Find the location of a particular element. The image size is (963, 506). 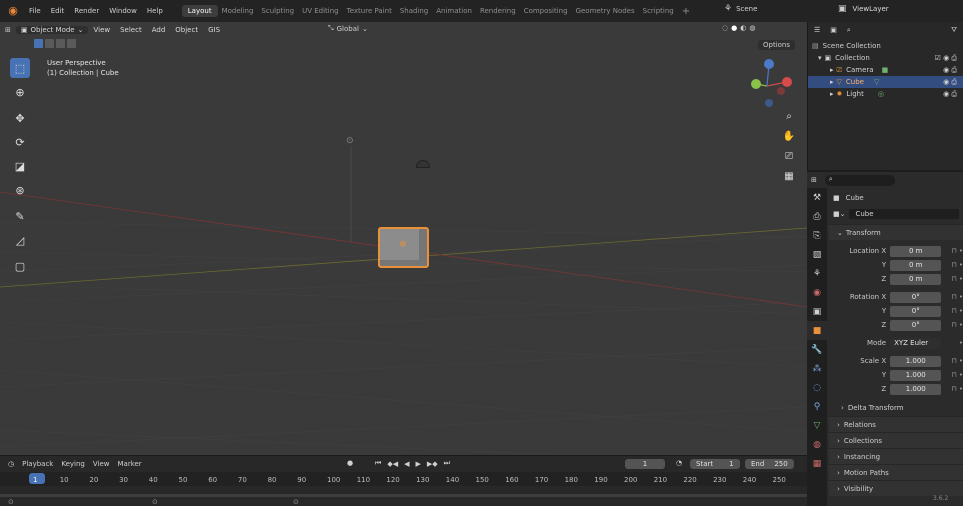

rotation-y-field: 0° is located at coordinates (916, 311).